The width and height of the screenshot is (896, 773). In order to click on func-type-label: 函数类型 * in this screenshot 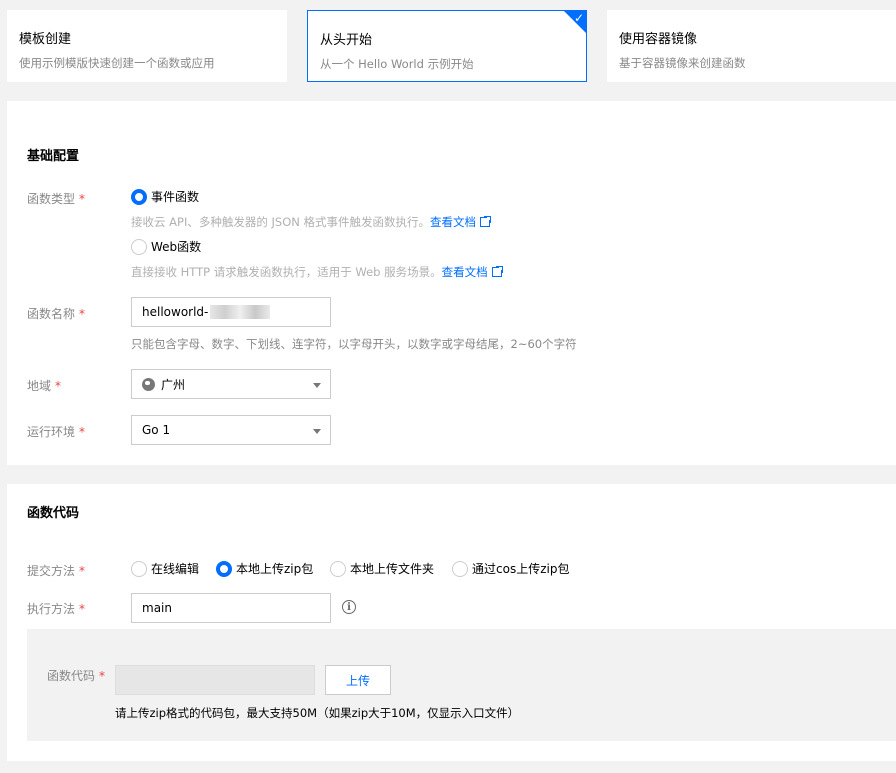, I will do `click(56, 199)`.